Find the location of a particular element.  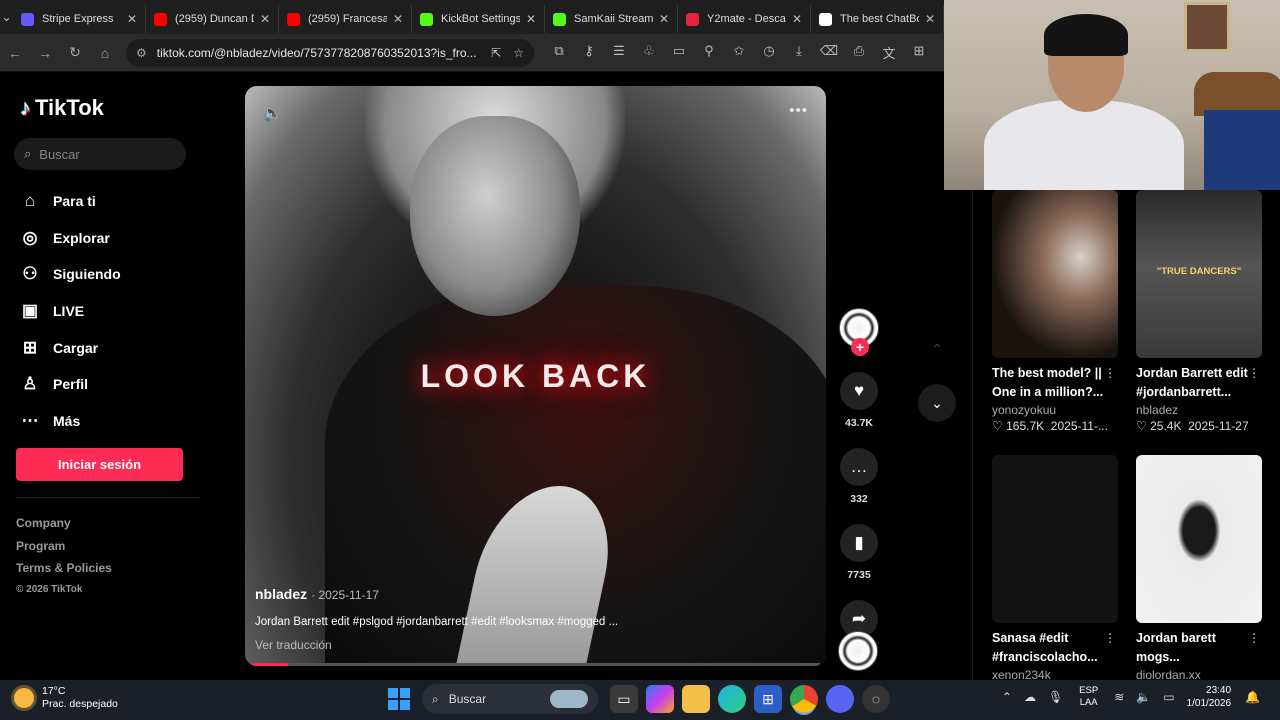

login-button: Iniciar sesión is located at coordinates (99, 464).